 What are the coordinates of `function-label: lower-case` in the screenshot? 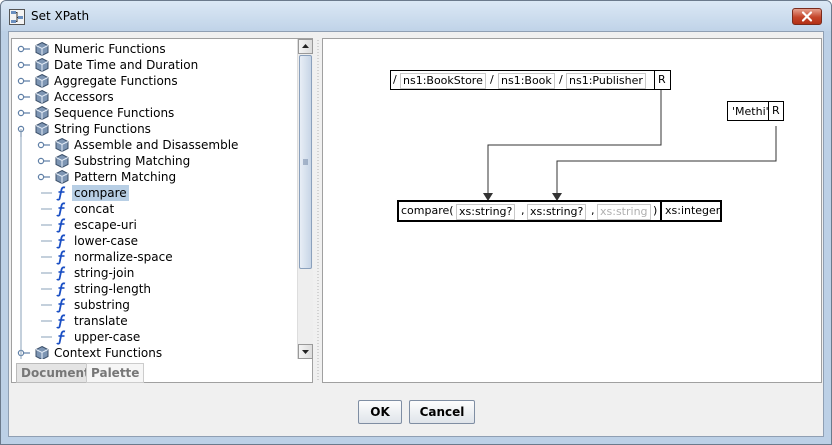 It's located at (106, 241).